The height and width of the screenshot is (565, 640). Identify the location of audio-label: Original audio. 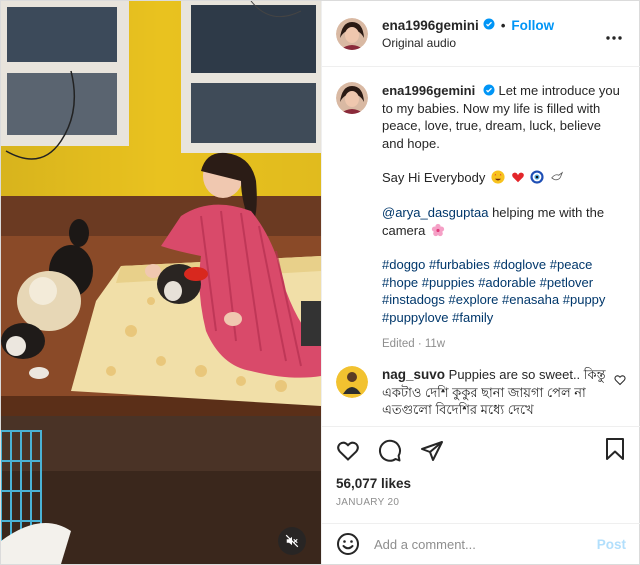
(468, 43).